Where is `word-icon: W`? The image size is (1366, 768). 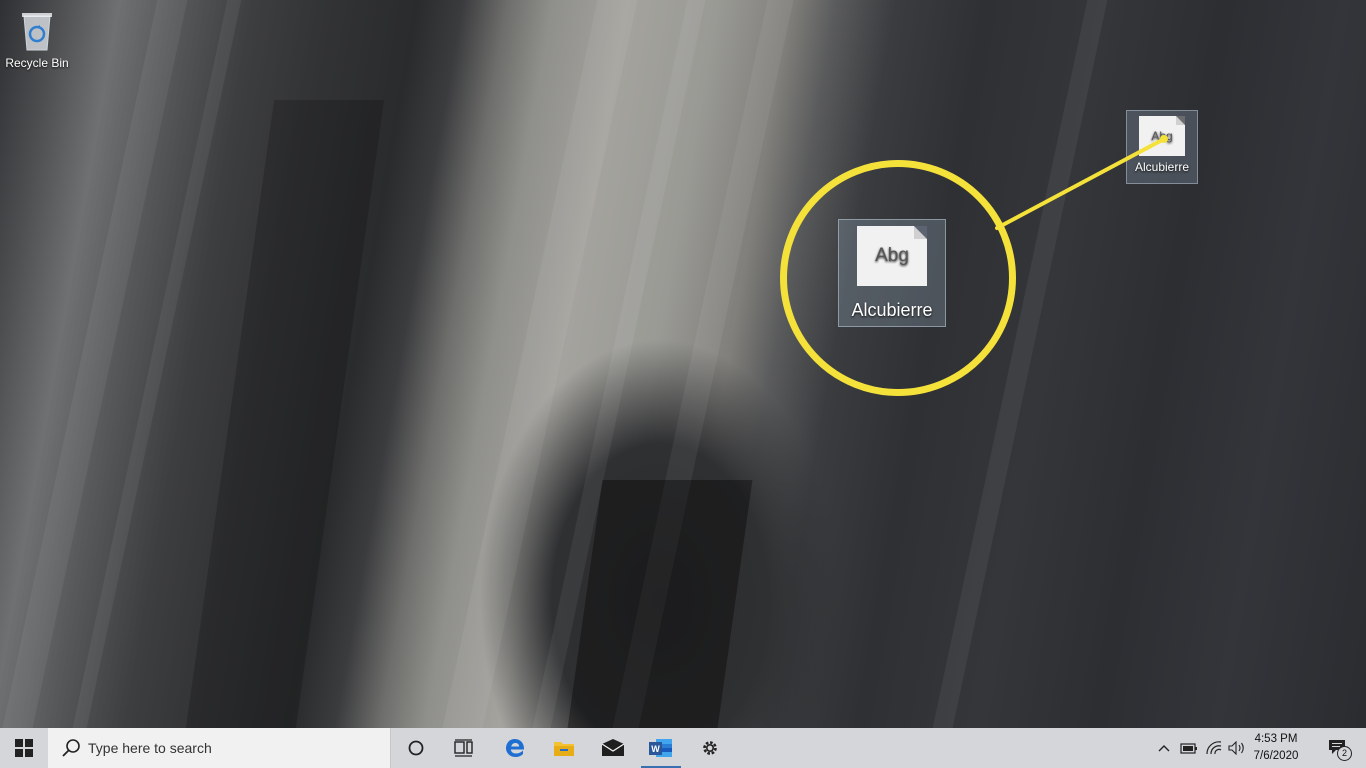
word-icon: W is located at coordinates (660, 748).